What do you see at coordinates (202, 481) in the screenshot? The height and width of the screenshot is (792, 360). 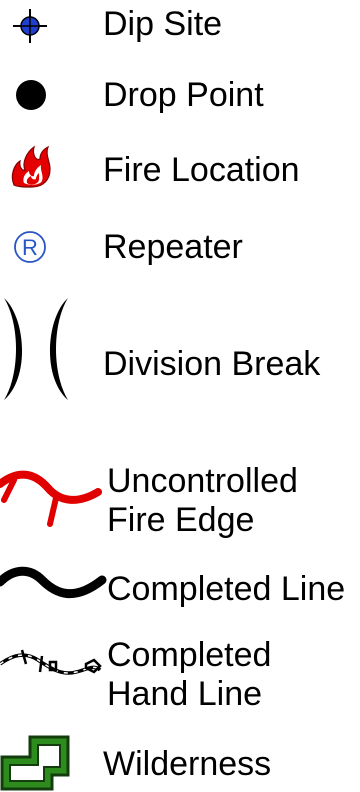 I see `legend-label-line-1: Uncontrolled` at bounding box center [202, 481].